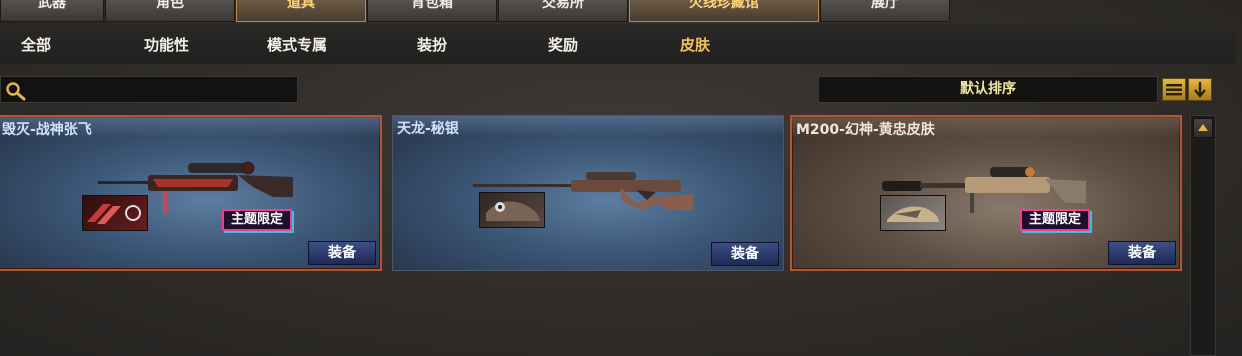  I want to click on chevron-up-icon, so click(1203, 127).